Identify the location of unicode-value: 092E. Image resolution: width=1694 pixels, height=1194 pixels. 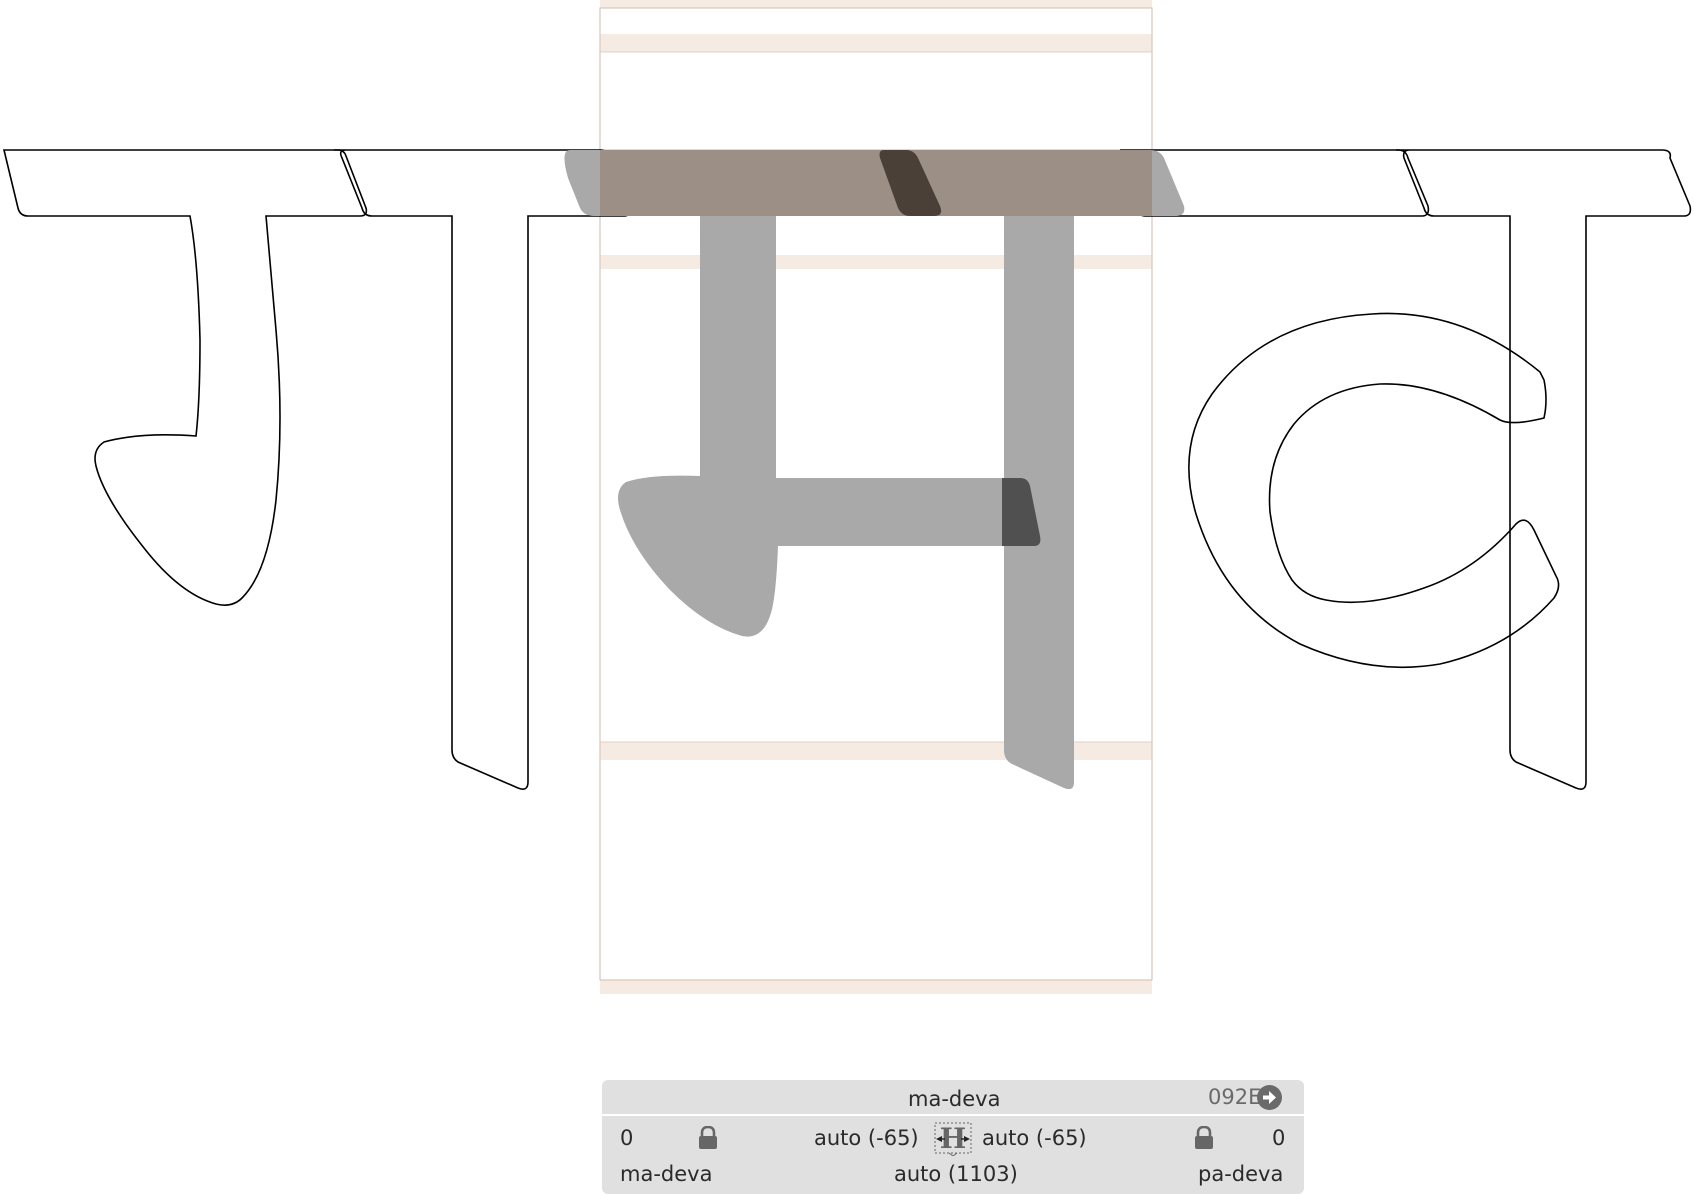
(1234, 1097).